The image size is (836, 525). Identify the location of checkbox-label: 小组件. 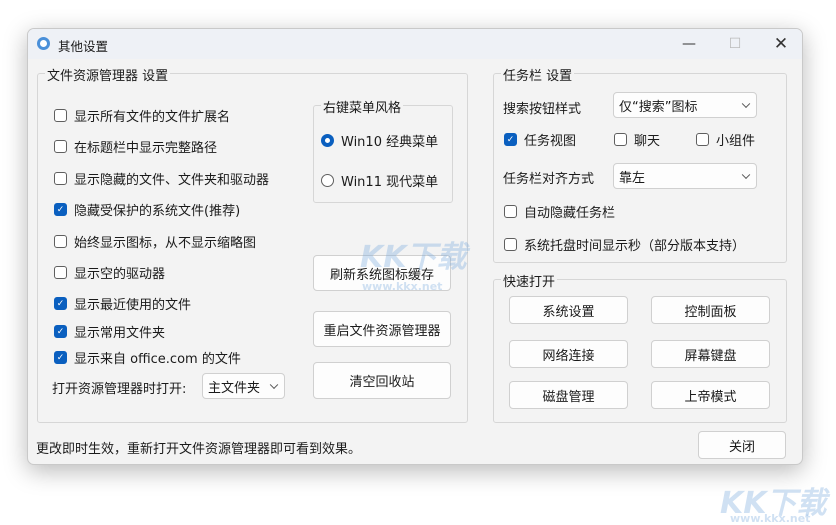
(736, 141).